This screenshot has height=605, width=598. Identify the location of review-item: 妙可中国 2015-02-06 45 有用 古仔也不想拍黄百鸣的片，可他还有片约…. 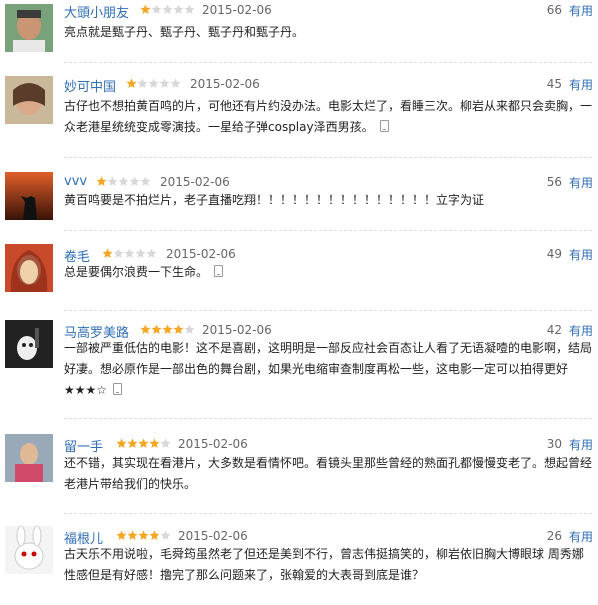
(299, 119).